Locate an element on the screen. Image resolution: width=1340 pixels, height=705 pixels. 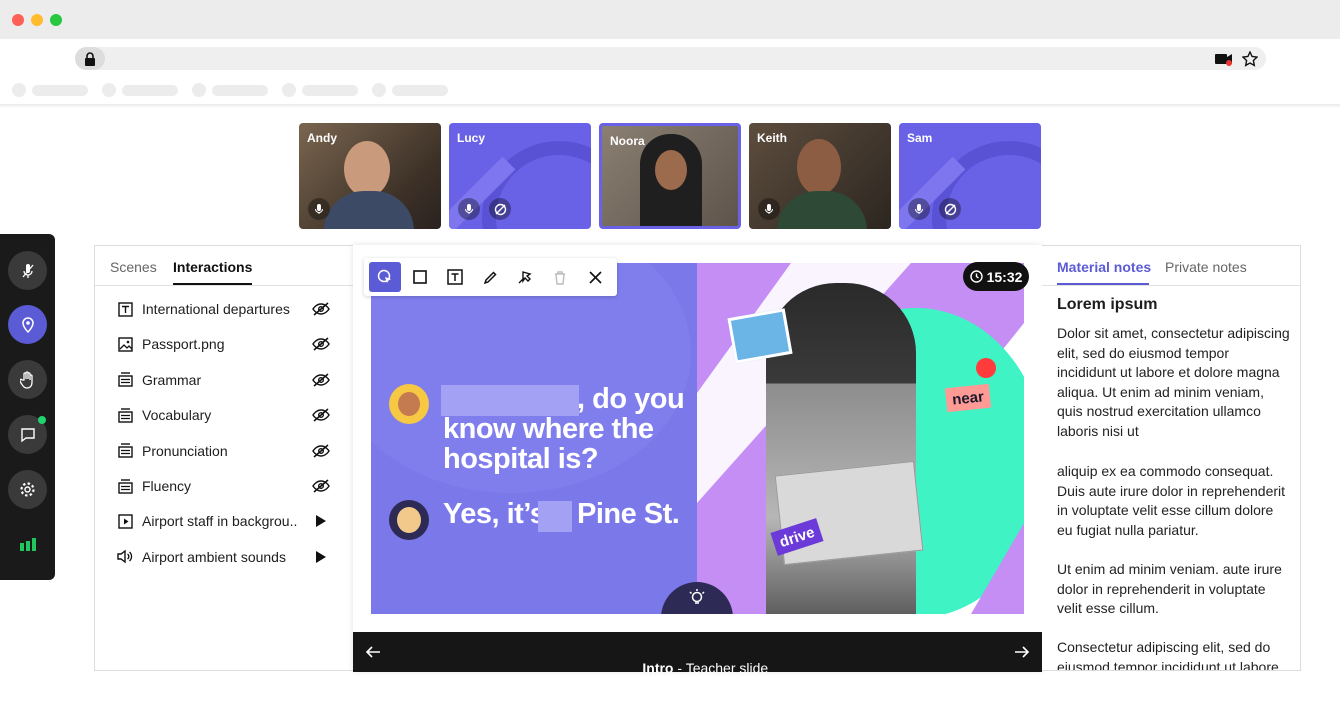
interaction-list-item: Airport staff in backgrou.. is located at coordinates (227, 521).